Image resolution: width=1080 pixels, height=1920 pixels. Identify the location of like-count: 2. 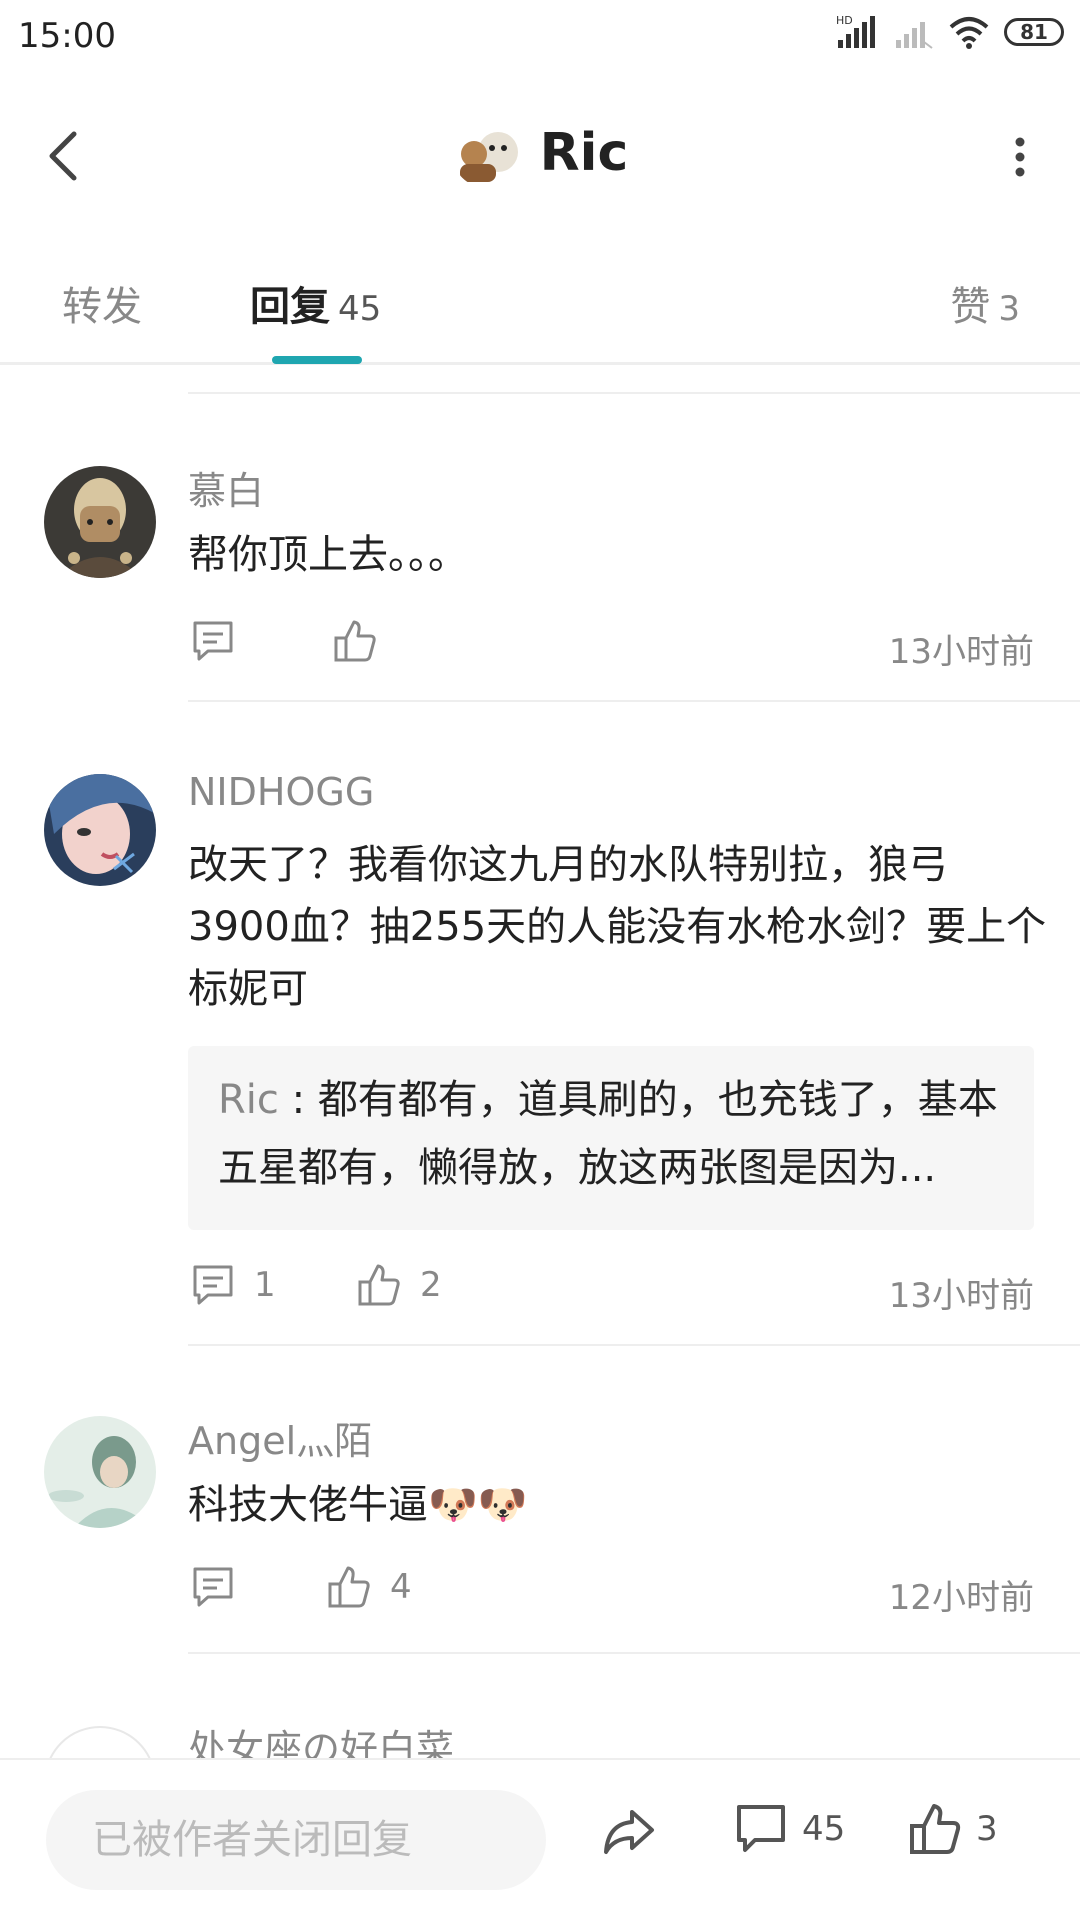
(431, 1285).